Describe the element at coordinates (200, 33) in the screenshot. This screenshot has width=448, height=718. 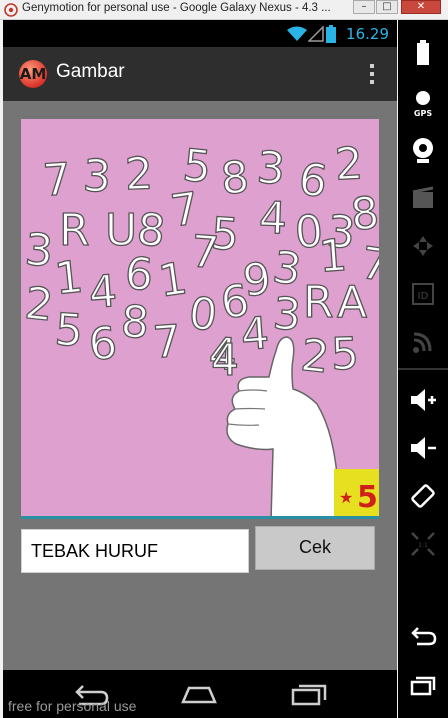
I see `status-bar: 16.29` at that location.